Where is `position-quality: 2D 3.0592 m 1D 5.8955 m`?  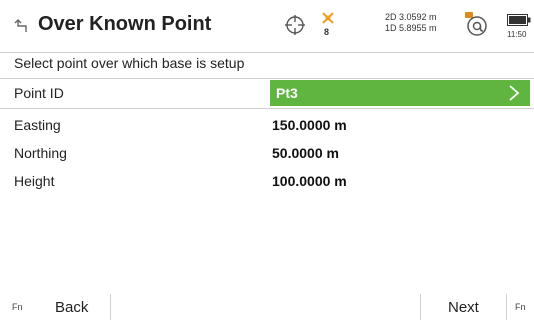
position-quality: 2D 3.0592 m 1D 5.8955 m is located at coordinates (411, 23).